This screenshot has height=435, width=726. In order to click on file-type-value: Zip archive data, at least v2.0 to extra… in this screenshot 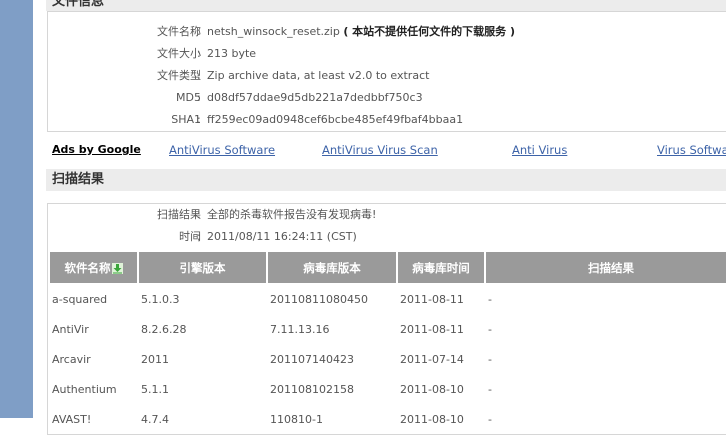, I will do `click(318, 75)`.